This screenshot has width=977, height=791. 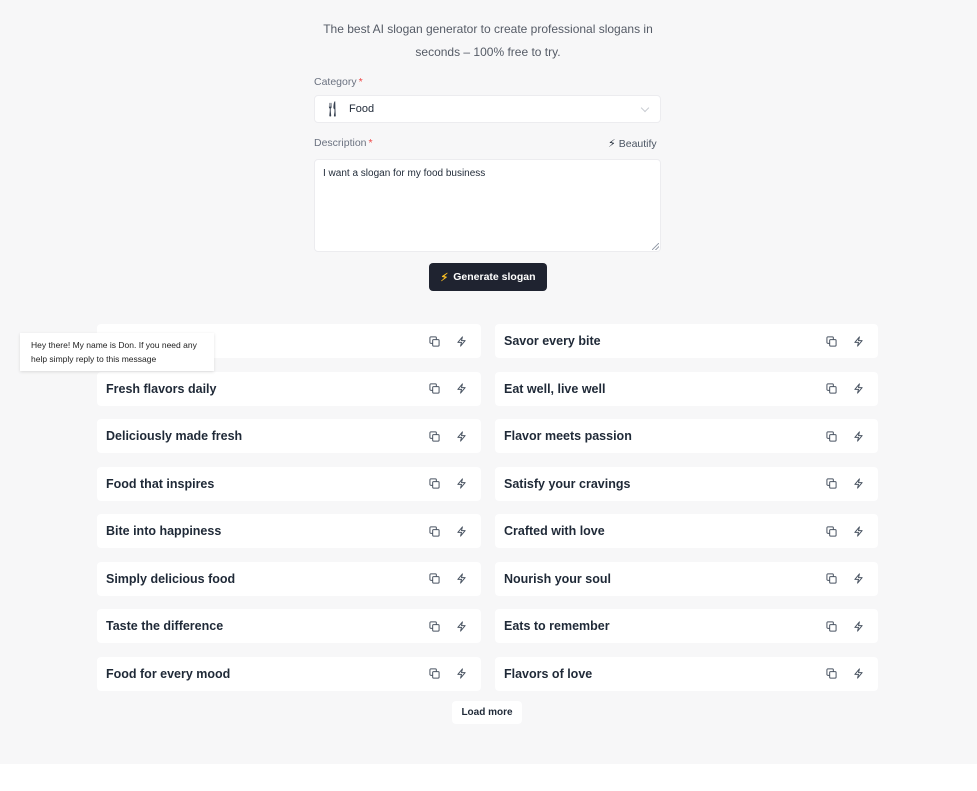 I want to click on load-more-button: Load more, so click(x=487, y=712).